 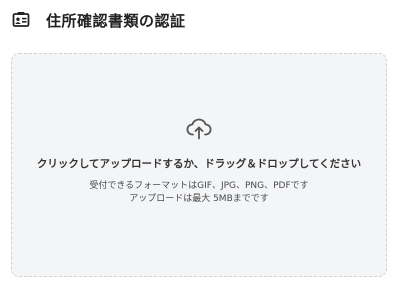 I want to click on id-card-icon, so click(x=21, y=20).